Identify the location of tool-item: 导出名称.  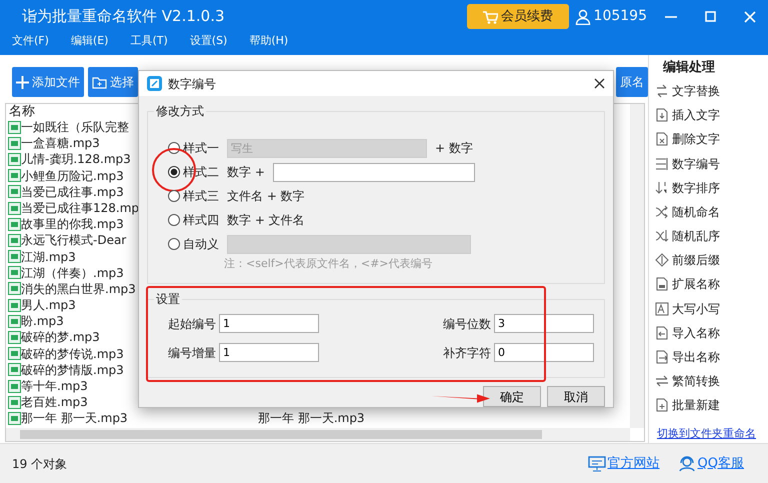
(711, 357).